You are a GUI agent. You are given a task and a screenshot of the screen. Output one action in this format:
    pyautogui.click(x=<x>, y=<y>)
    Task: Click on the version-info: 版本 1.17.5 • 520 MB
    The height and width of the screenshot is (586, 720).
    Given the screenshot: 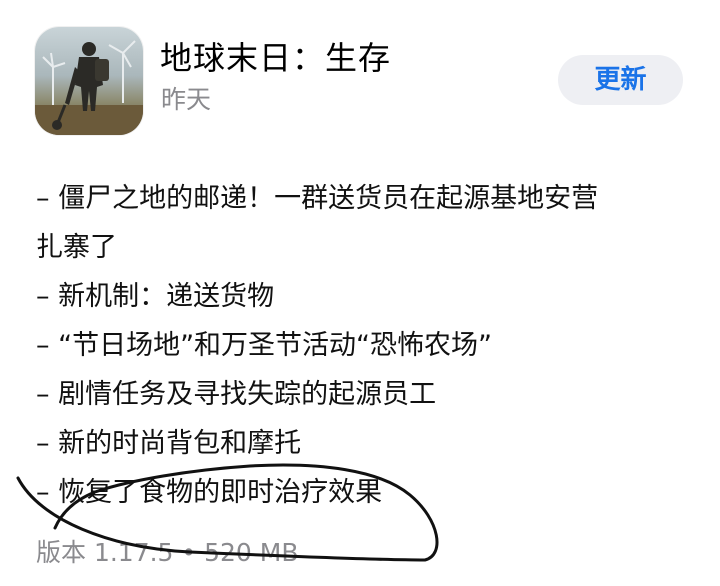 What is the action you would take?
    pyautogui.click(x=167, y=552)
    